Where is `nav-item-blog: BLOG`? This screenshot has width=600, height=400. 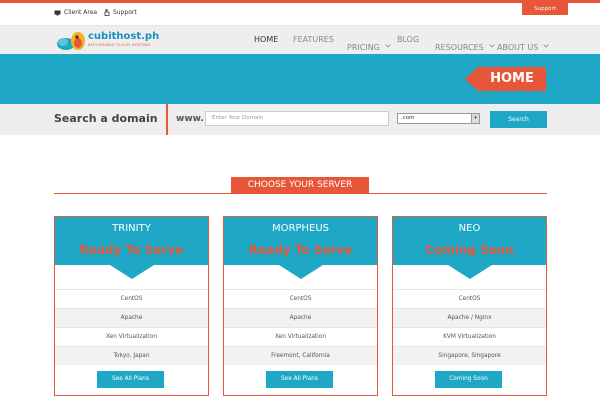 nav-item-blog: BLOG is located at coordinates (408, 39).